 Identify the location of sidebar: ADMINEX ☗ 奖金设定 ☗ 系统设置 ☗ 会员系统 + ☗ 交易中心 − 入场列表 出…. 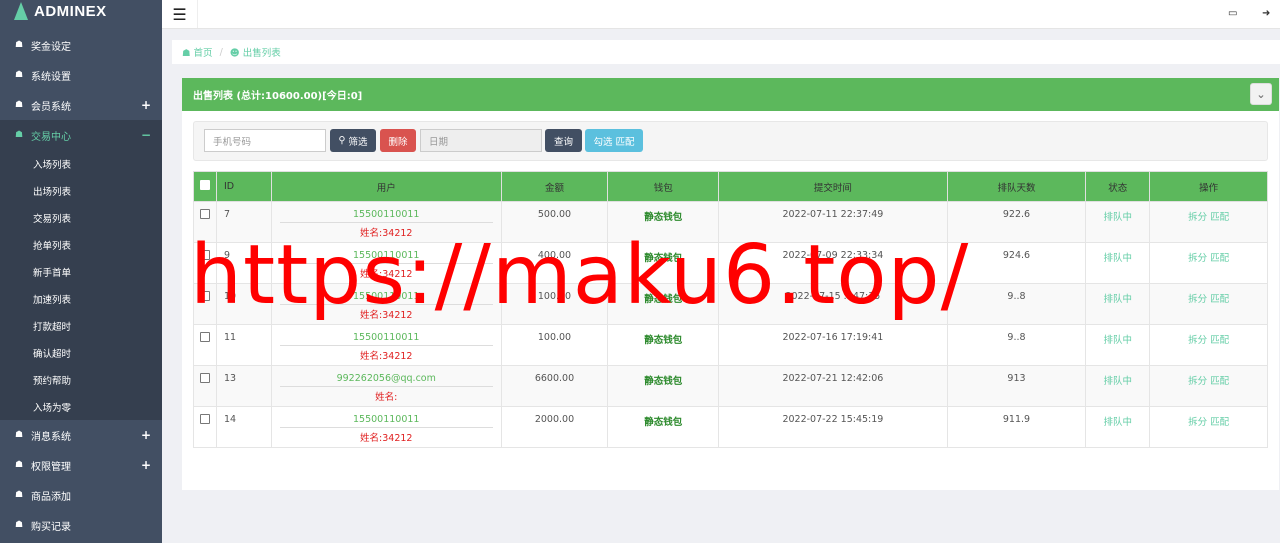
(81, 271).